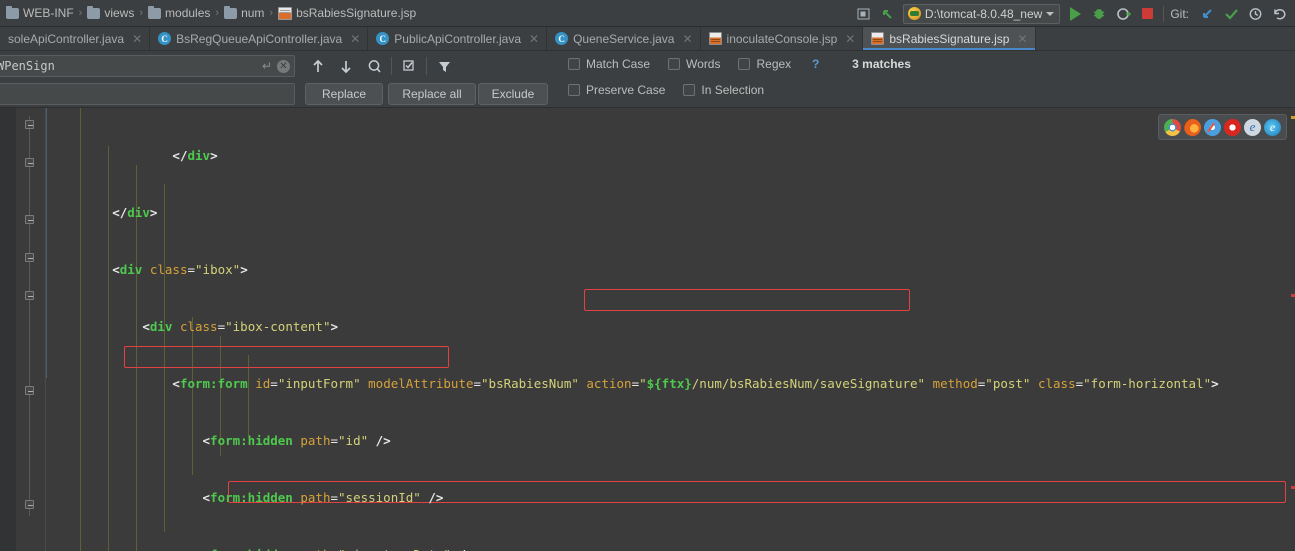  What do you see at coordinates (1252, 127) in the screenshot?
I see `internet-explorer-icon: e` at bounding box center [1252, 127].